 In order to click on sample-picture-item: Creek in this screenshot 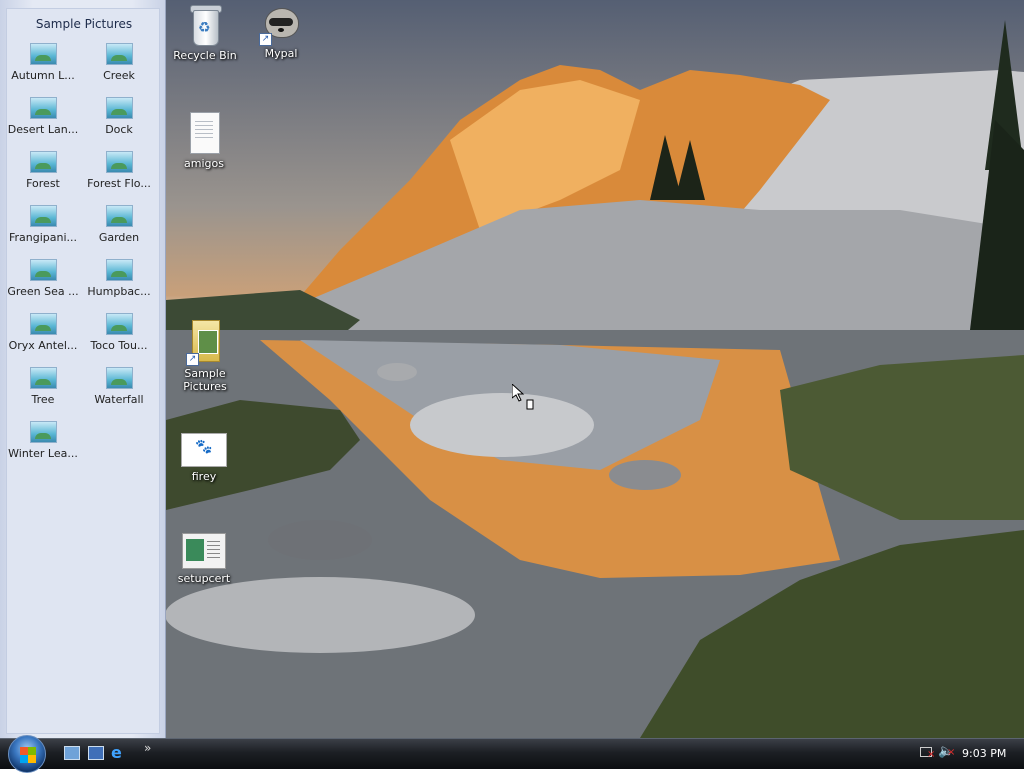, I will do `click(119, 65)`.